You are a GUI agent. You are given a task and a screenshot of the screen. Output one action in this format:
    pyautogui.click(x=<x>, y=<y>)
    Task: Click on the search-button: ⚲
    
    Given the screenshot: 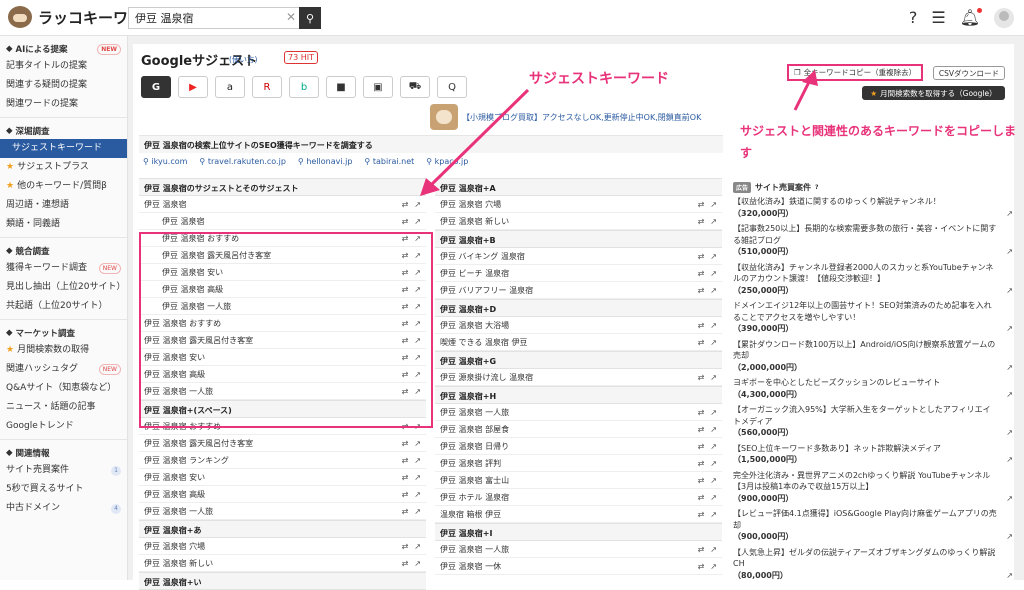 What is the action you would take?
    pyautogui.click(x=310, y=18)
    